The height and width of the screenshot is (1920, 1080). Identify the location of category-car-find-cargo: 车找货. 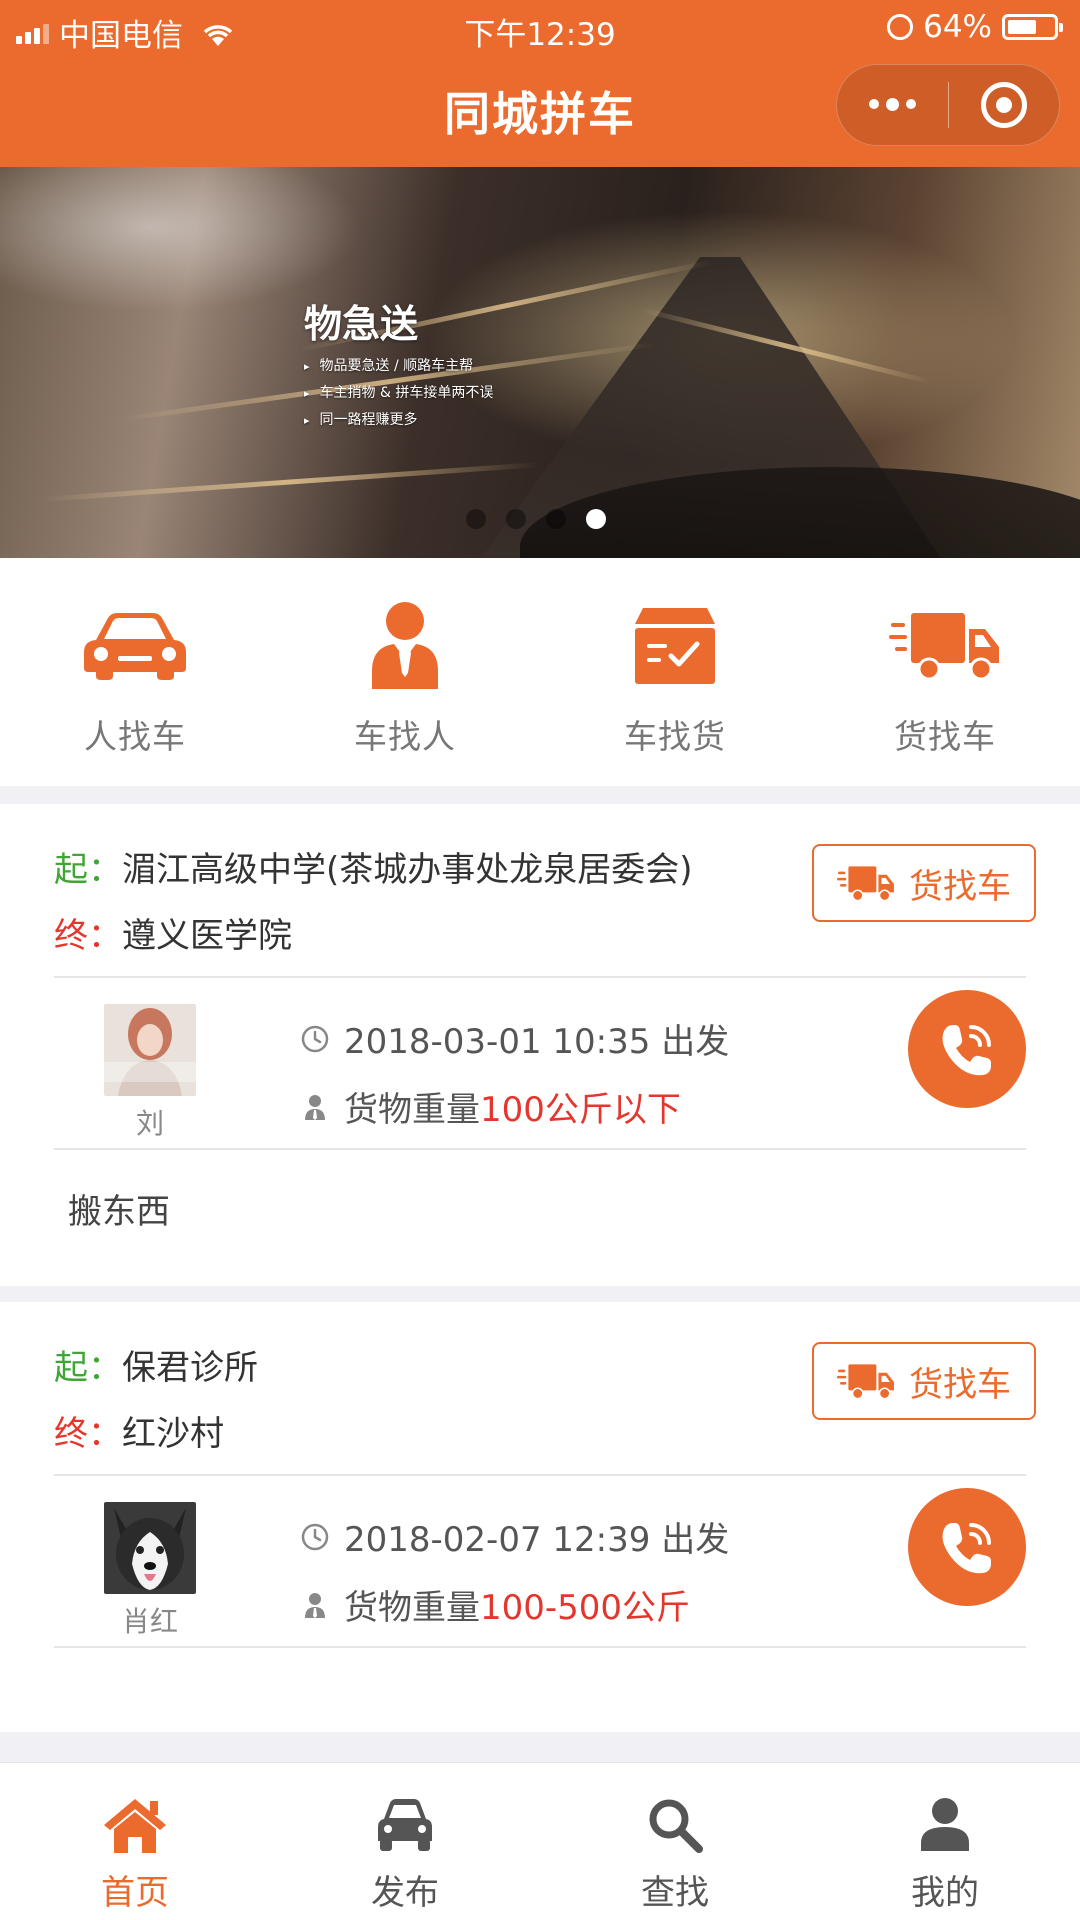
(675, 672).